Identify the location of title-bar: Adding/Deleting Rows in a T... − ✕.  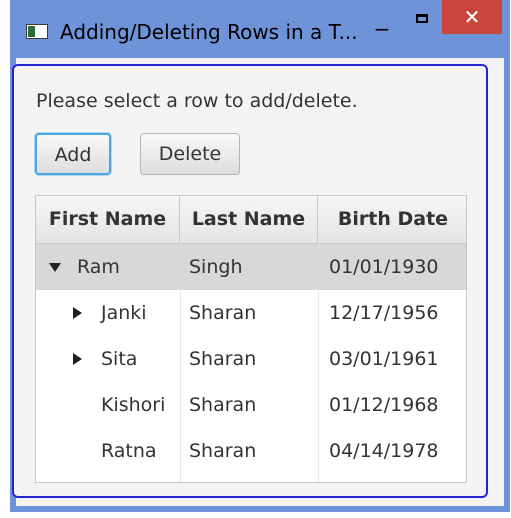
(260, 29).